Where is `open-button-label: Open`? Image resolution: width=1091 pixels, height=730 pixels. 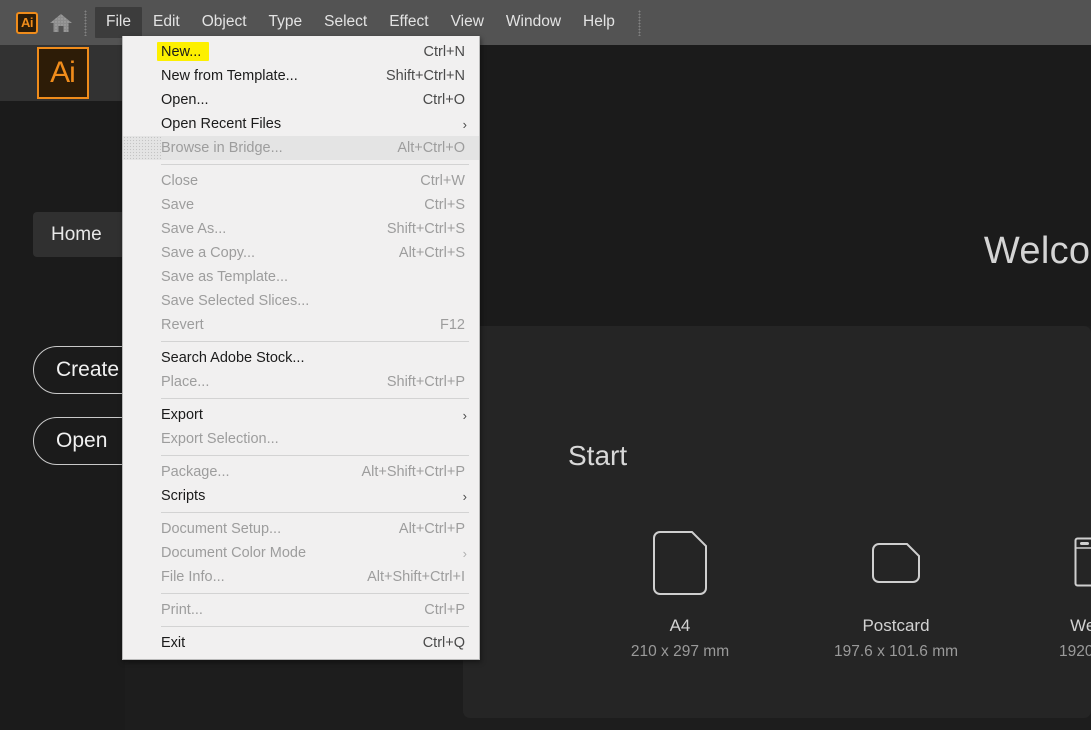
open-button-label: Open is located at coordinates (82, 440).